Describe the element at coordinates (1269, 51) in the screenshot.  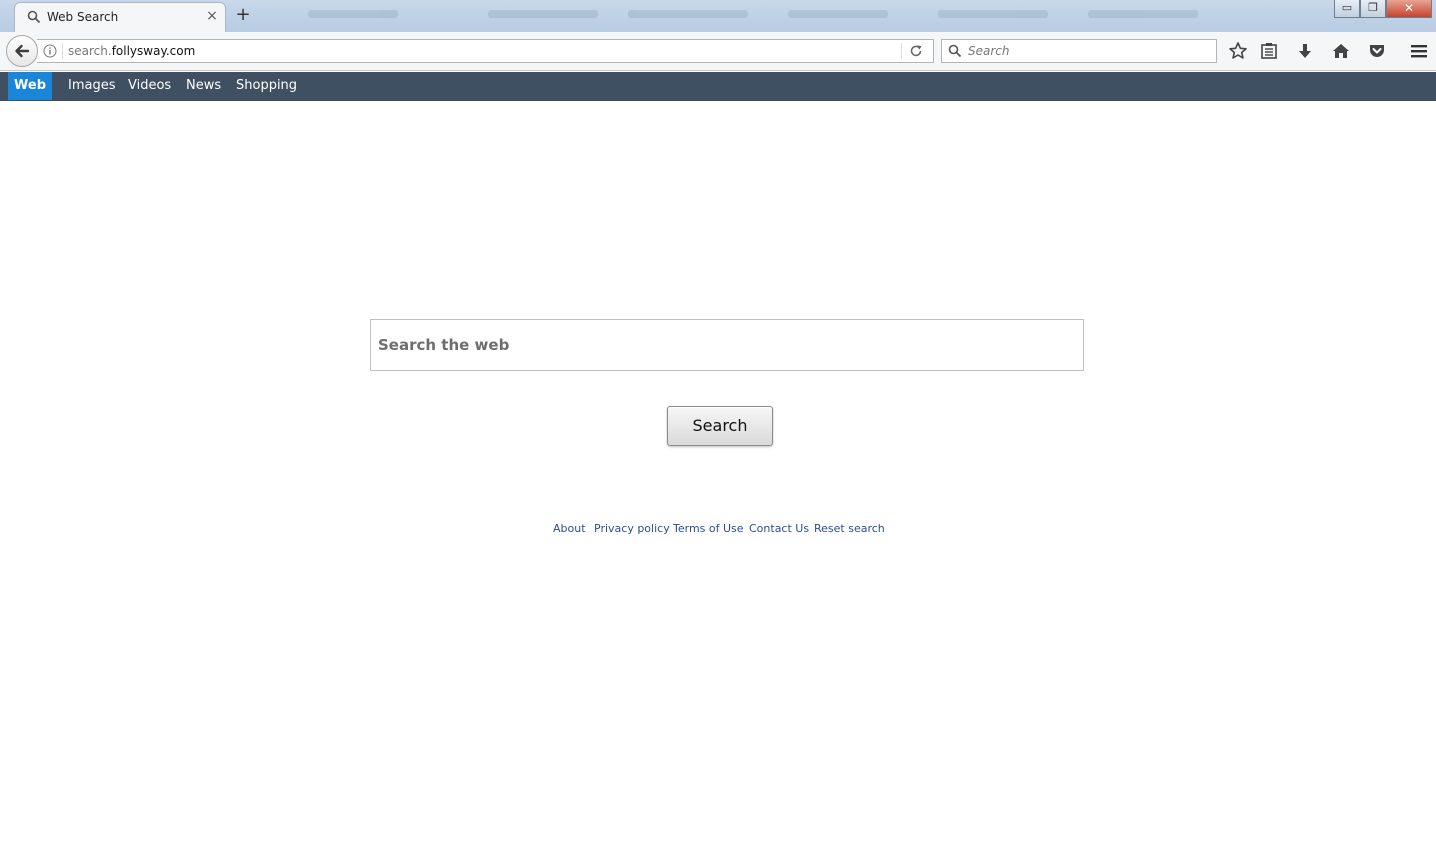
I see `reading-list-icon` at that location.